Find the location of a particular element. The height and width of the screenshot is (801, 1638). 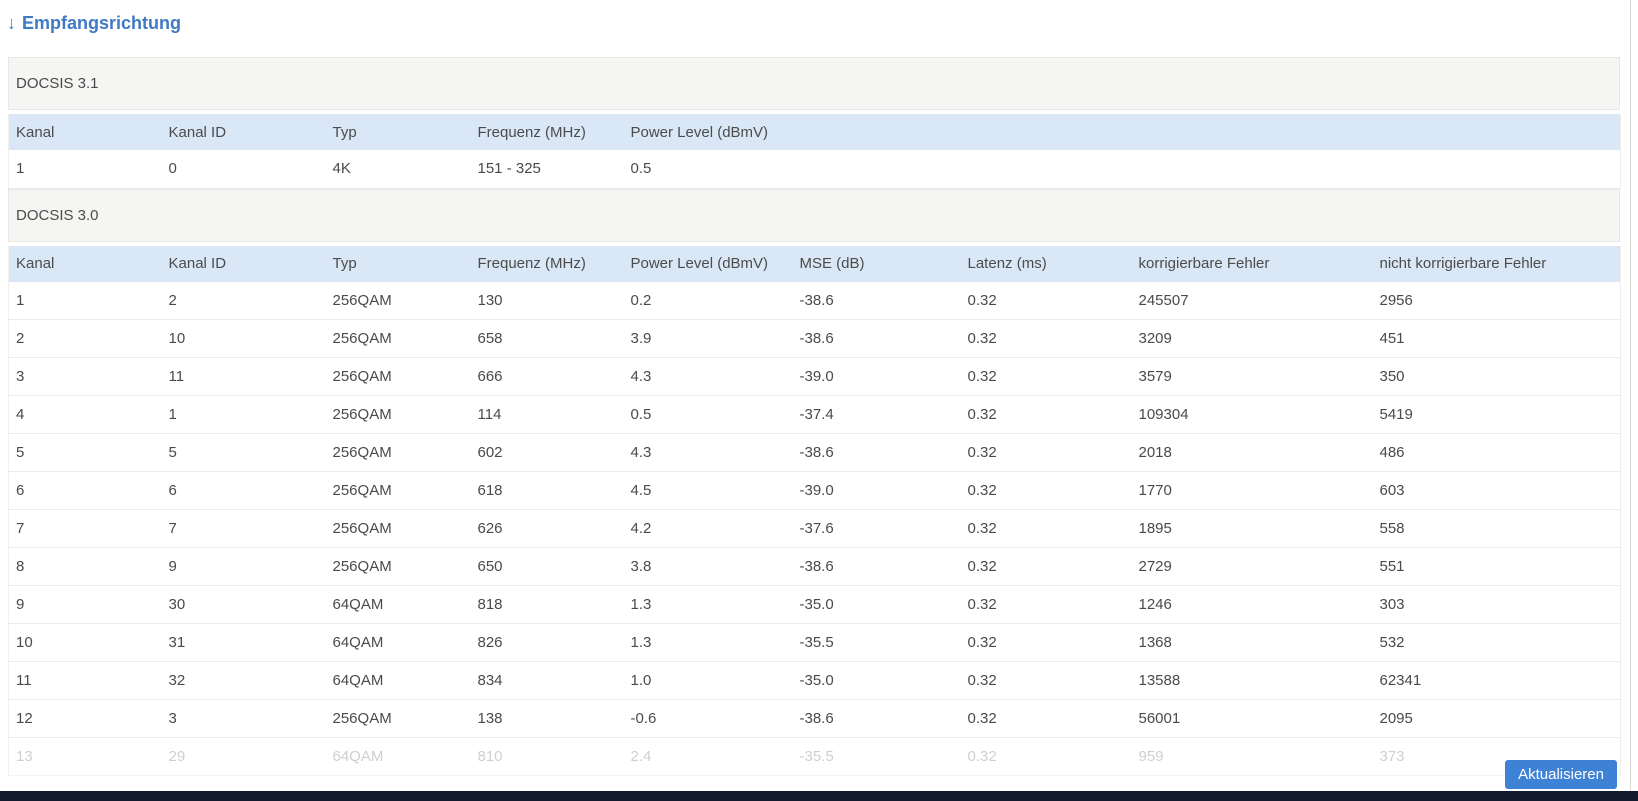

table-cell: 0 is located at coordinates (243, 169).